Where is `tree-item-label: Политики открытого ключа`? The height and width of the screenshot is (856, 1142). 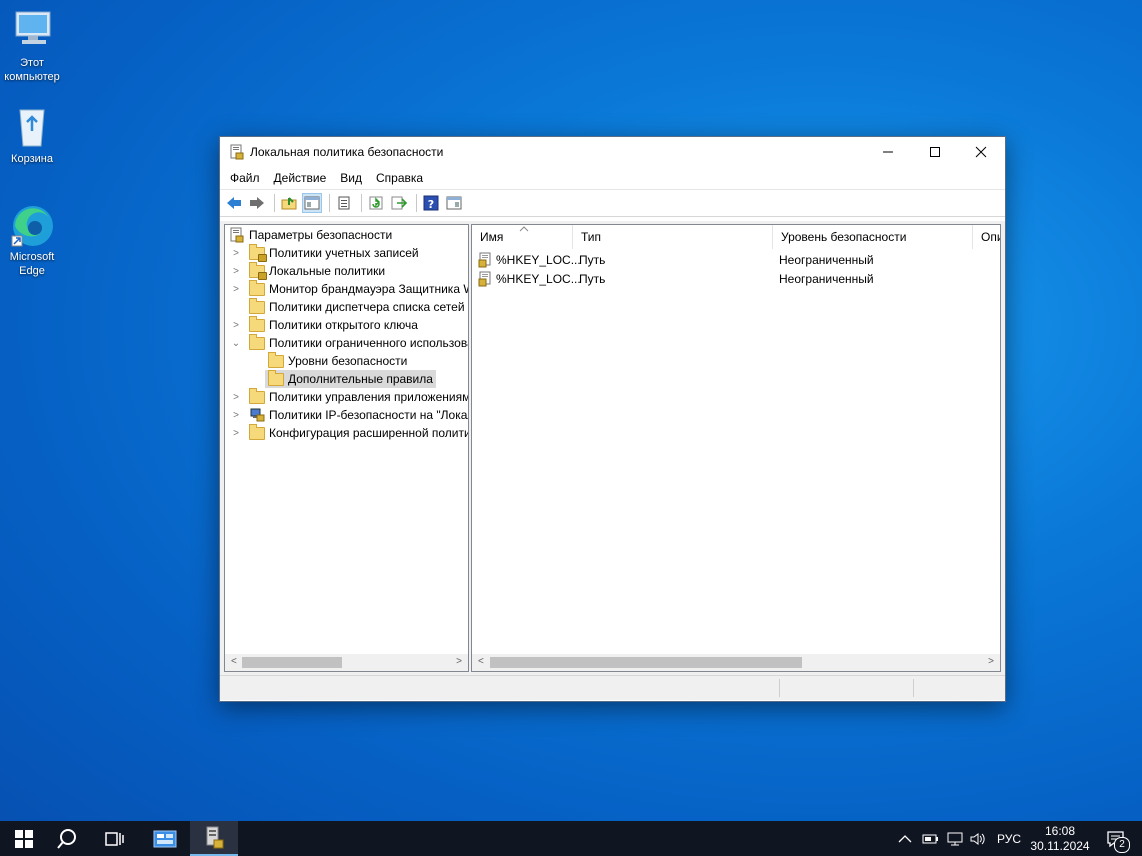
tree-item-label: Политики открытого ключа is located at coordinates (343, 325).